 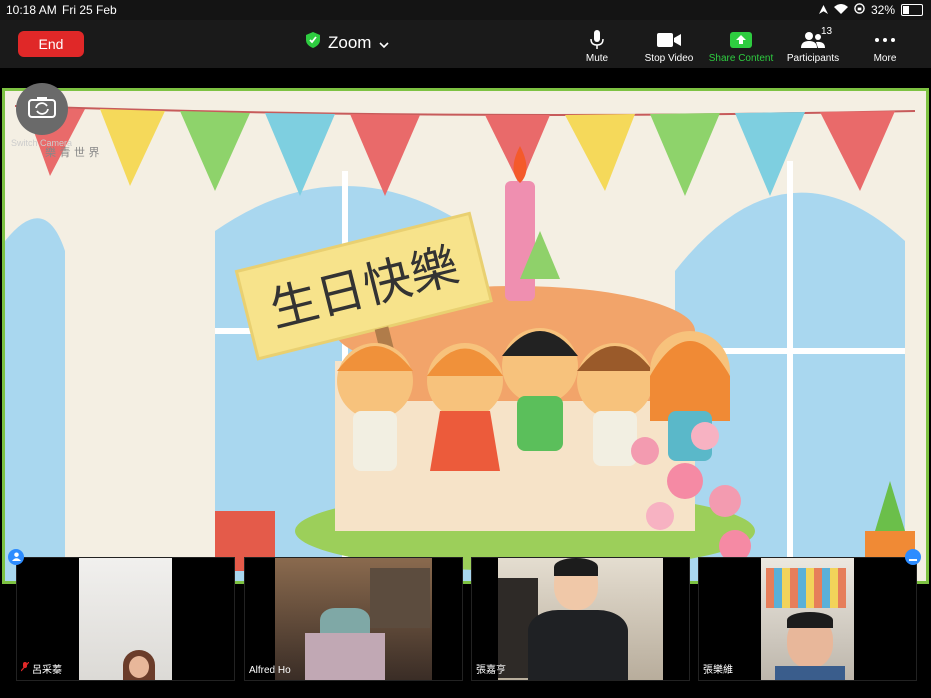 What do you see at coordinates (741, 40) in the screenshot?
I see `share-screen-icon` at bounding box center [741, 40].